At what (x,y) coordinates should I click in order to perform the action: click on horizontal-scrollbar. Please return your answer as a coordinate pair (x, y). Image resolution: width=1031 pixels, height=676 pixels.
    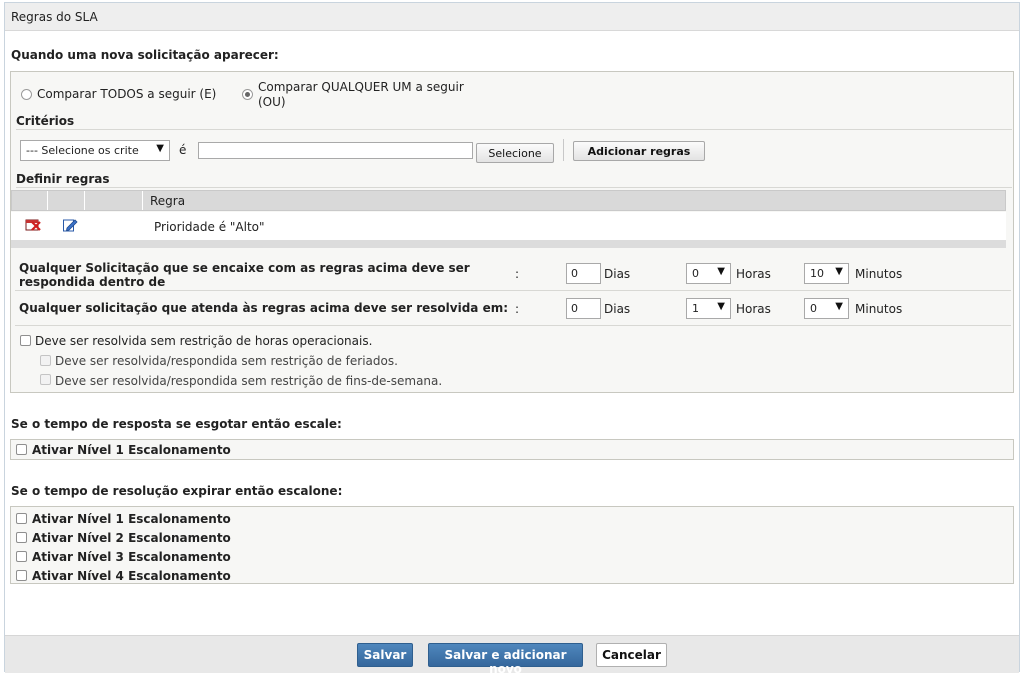
    Looking at the image, I should click on (508, 244).